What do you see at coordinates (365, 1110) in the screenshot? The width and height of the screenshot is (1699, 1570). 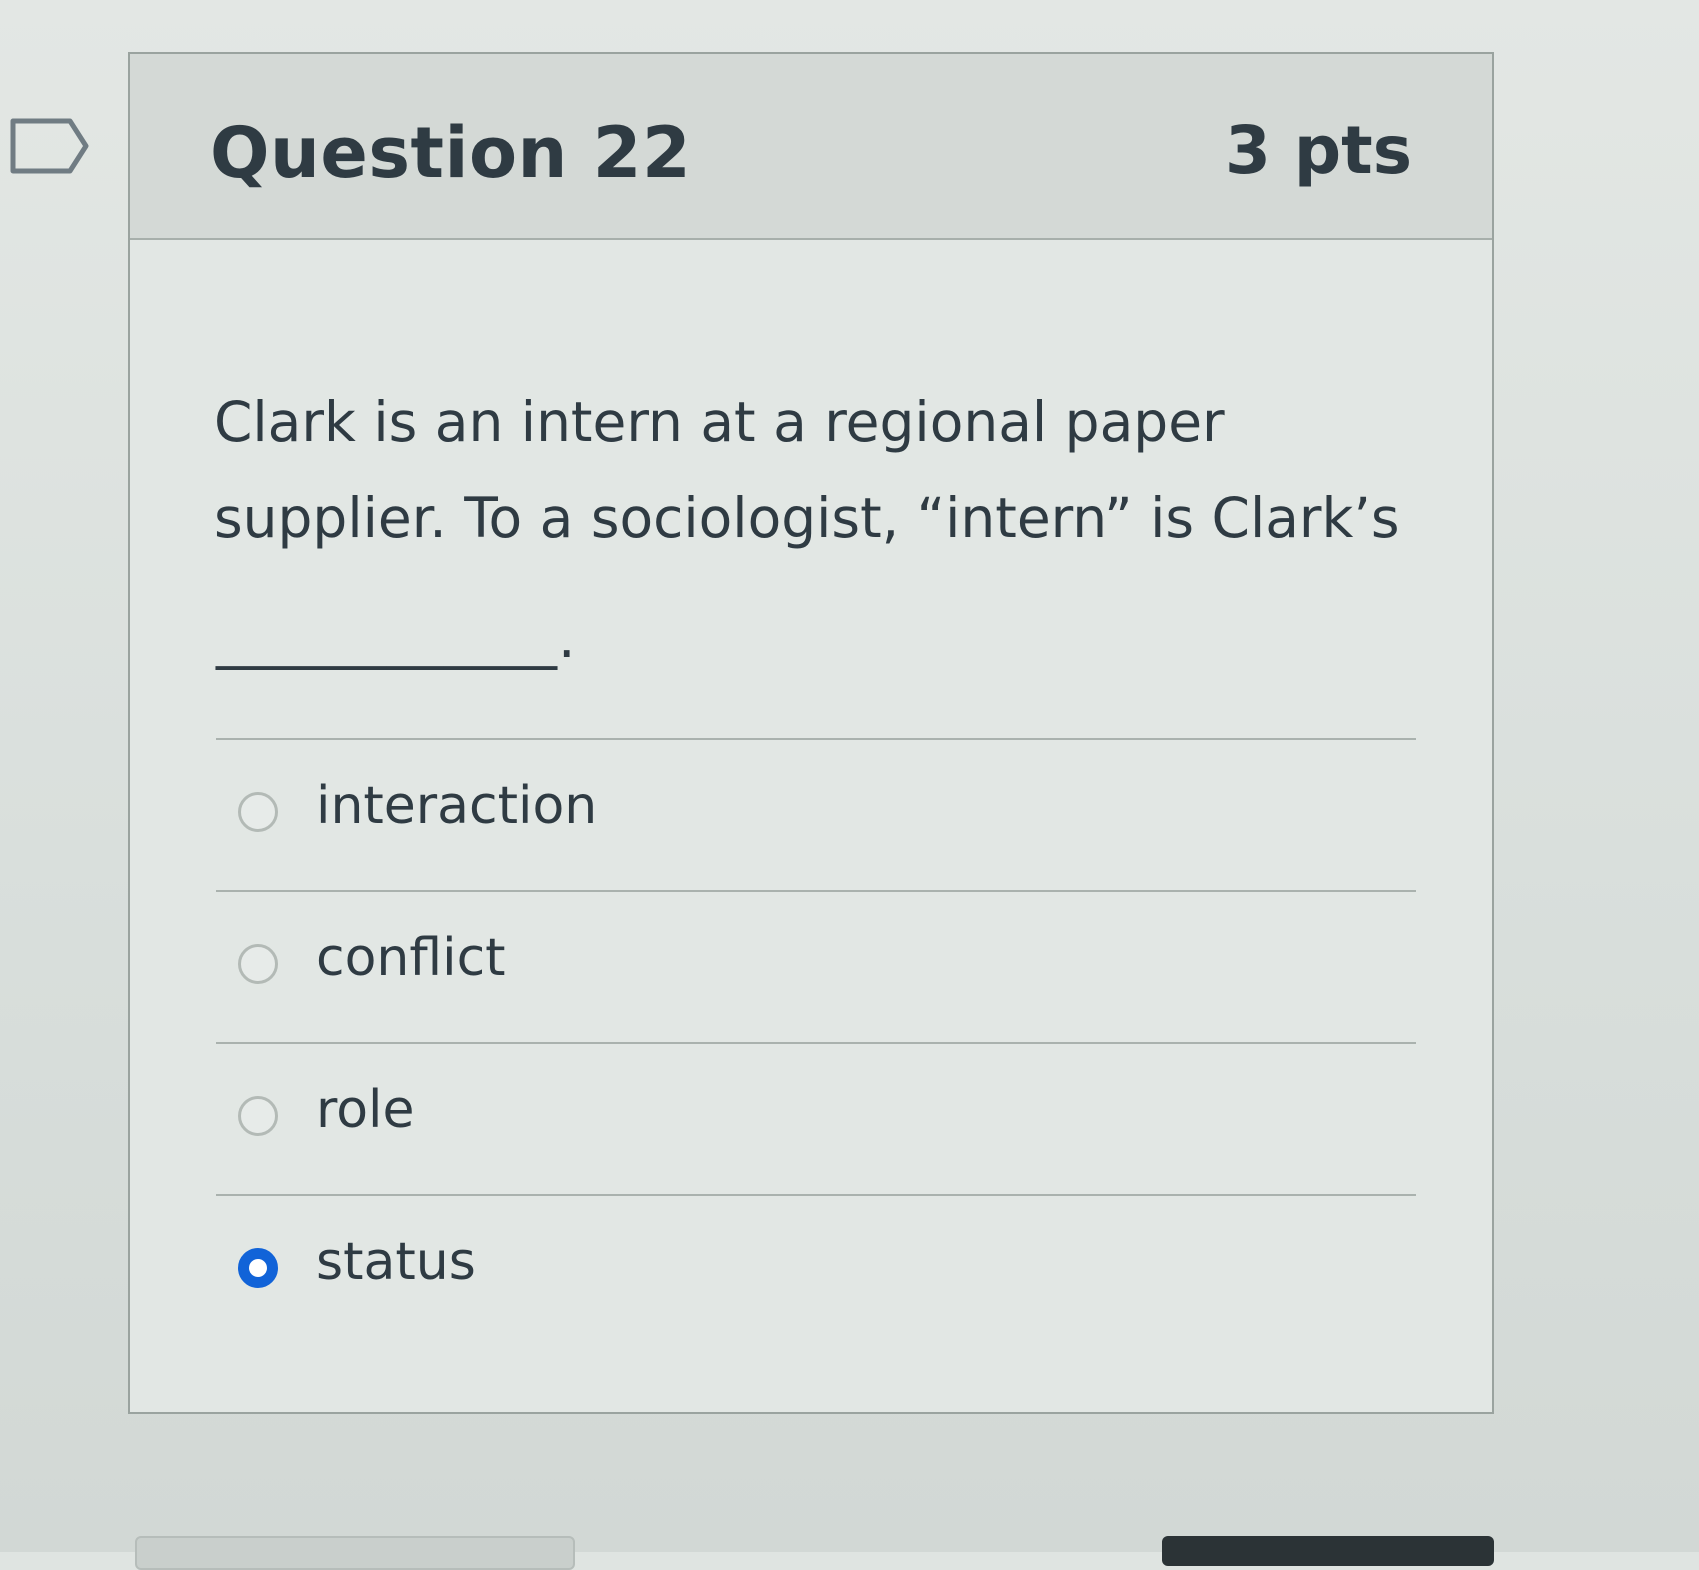 I see `answer-label: role` at bounding box center [365, 1110].